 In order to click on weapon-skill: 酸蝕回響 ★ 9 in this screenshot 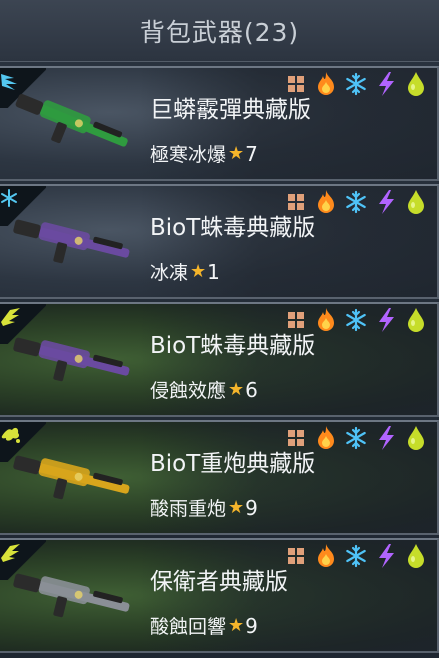, I will do `click(204, 625)`.